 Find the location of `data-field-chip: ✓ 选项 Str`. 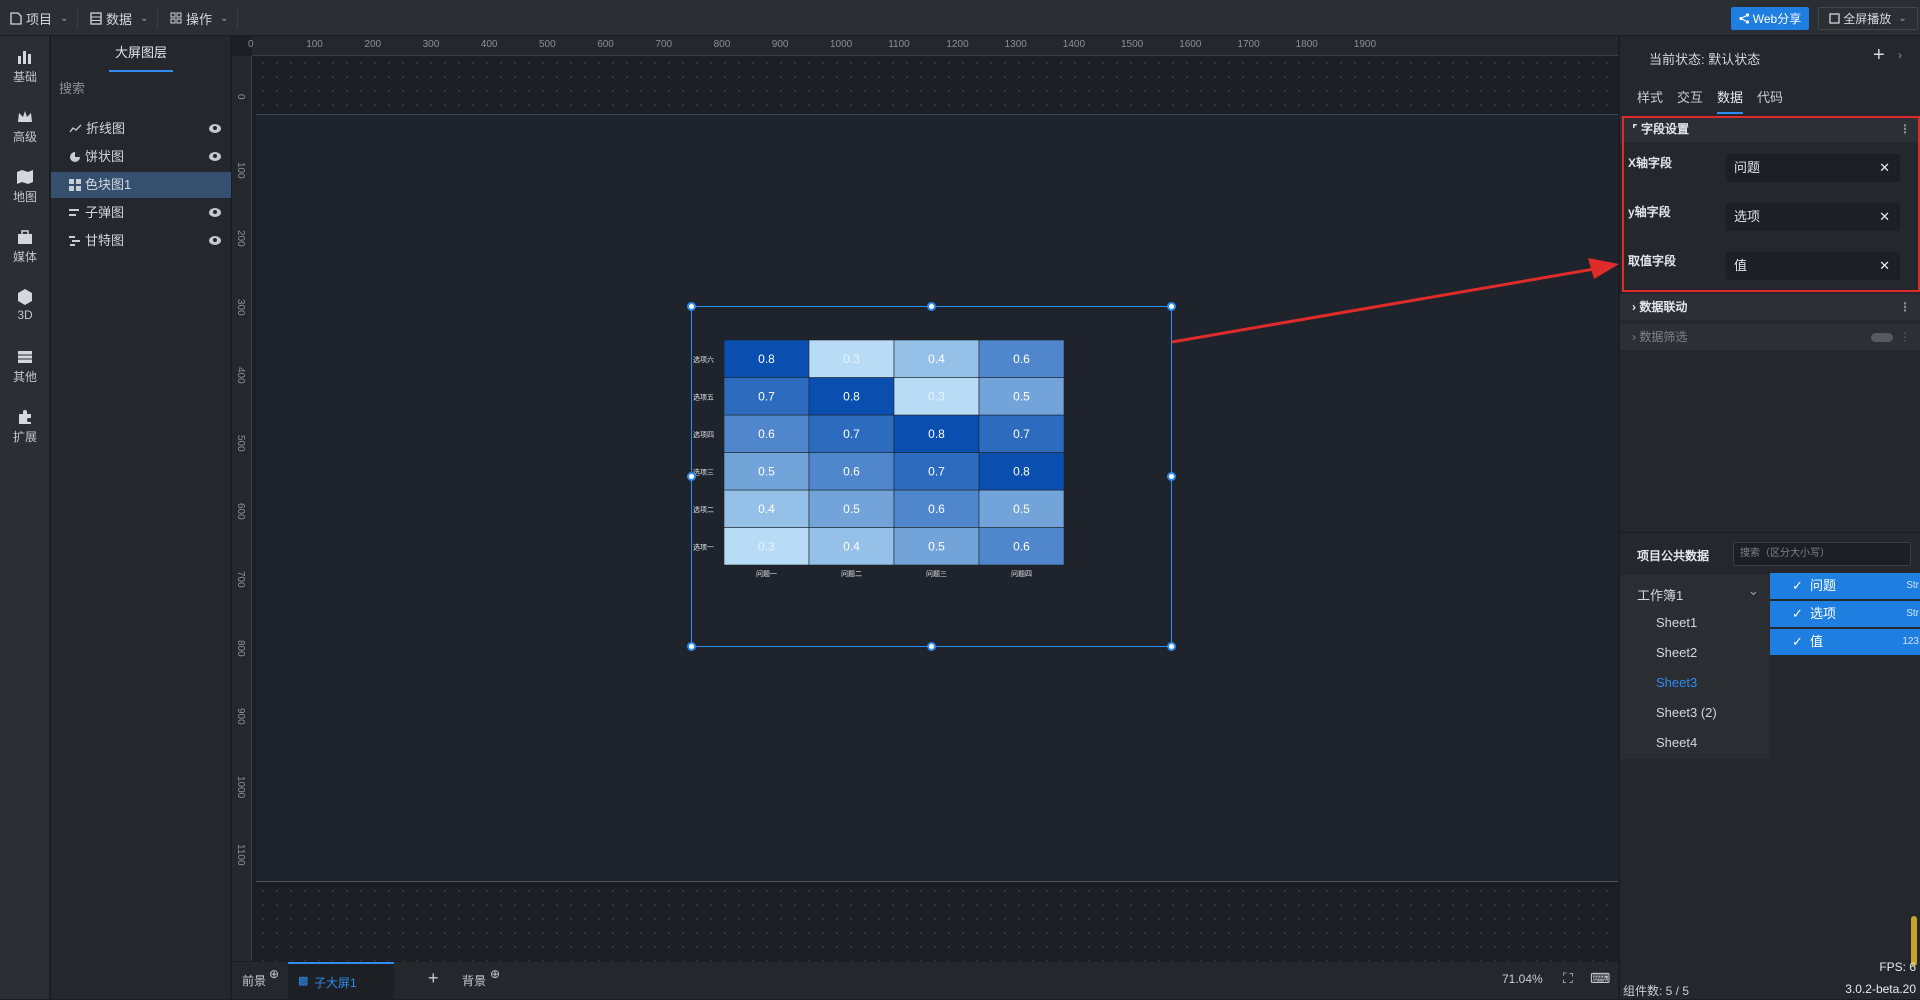

data-field-chip: ✓ 选项 Str is located at coordinates (1845, 614).